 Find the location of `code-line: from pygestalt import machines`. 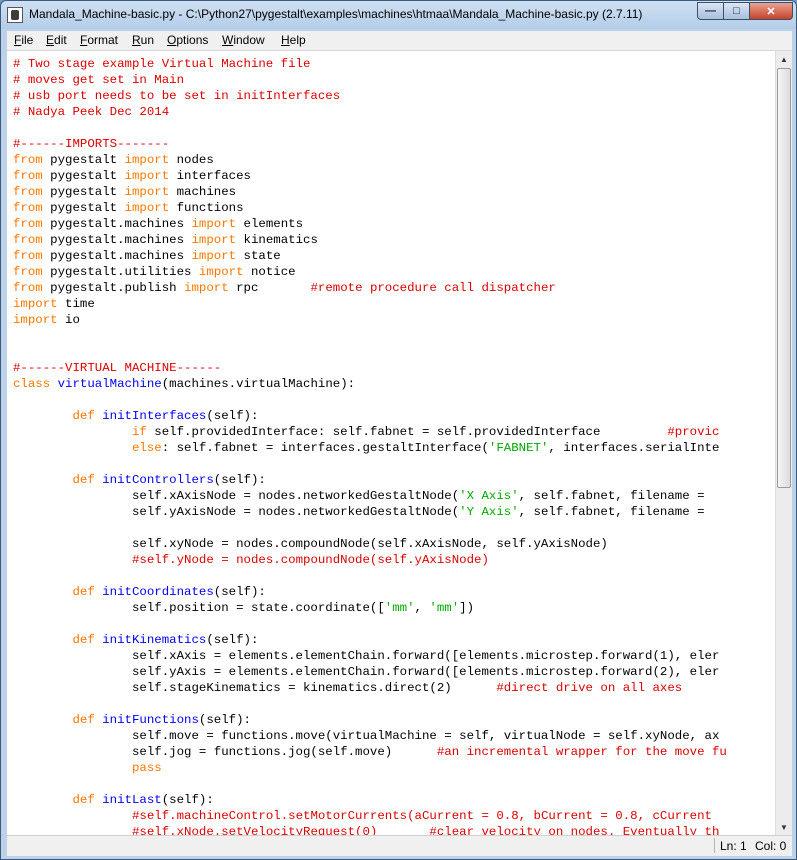

code-line: from pygestalt import machines is located at coordinates (124, 192).